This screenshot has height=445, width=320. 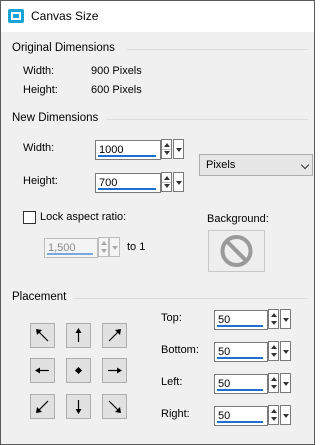 I want to click on center-dot-icon, so click(x=78, y=370).